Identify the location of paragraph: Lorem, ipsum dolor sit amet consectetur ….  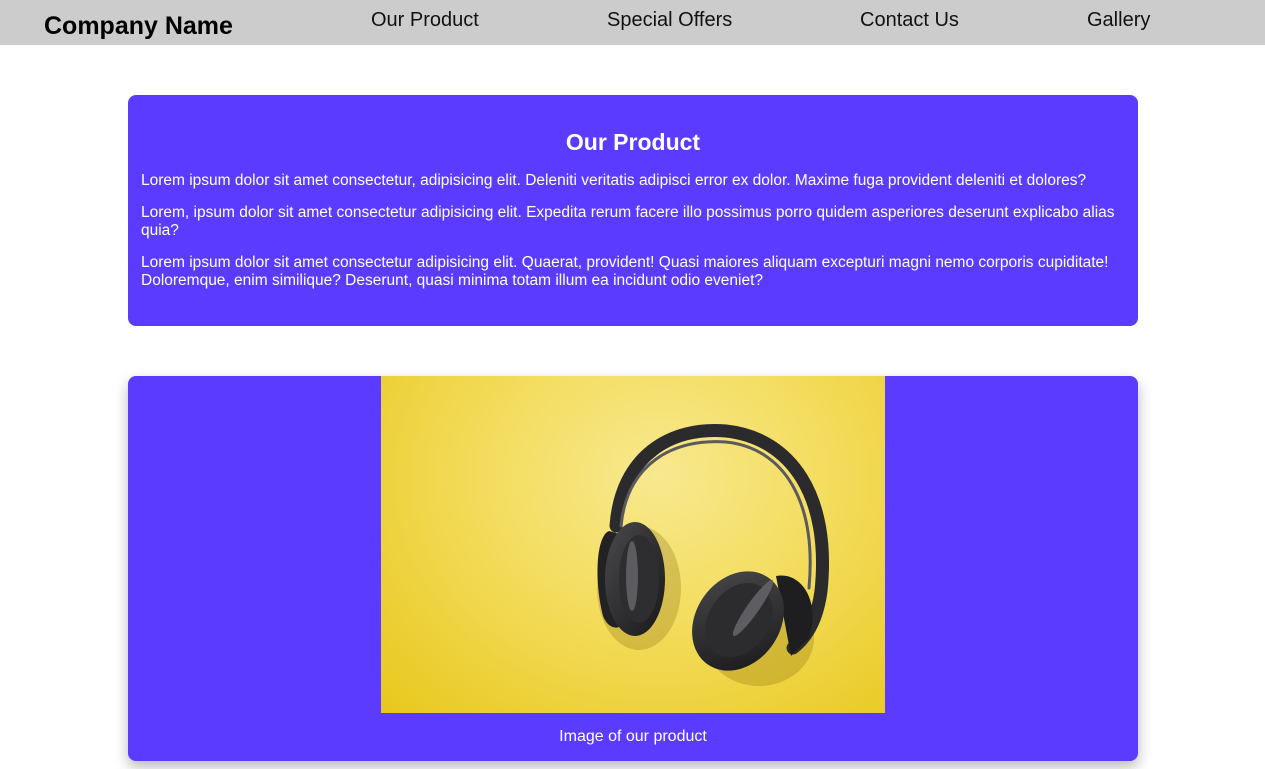
(628, 221).